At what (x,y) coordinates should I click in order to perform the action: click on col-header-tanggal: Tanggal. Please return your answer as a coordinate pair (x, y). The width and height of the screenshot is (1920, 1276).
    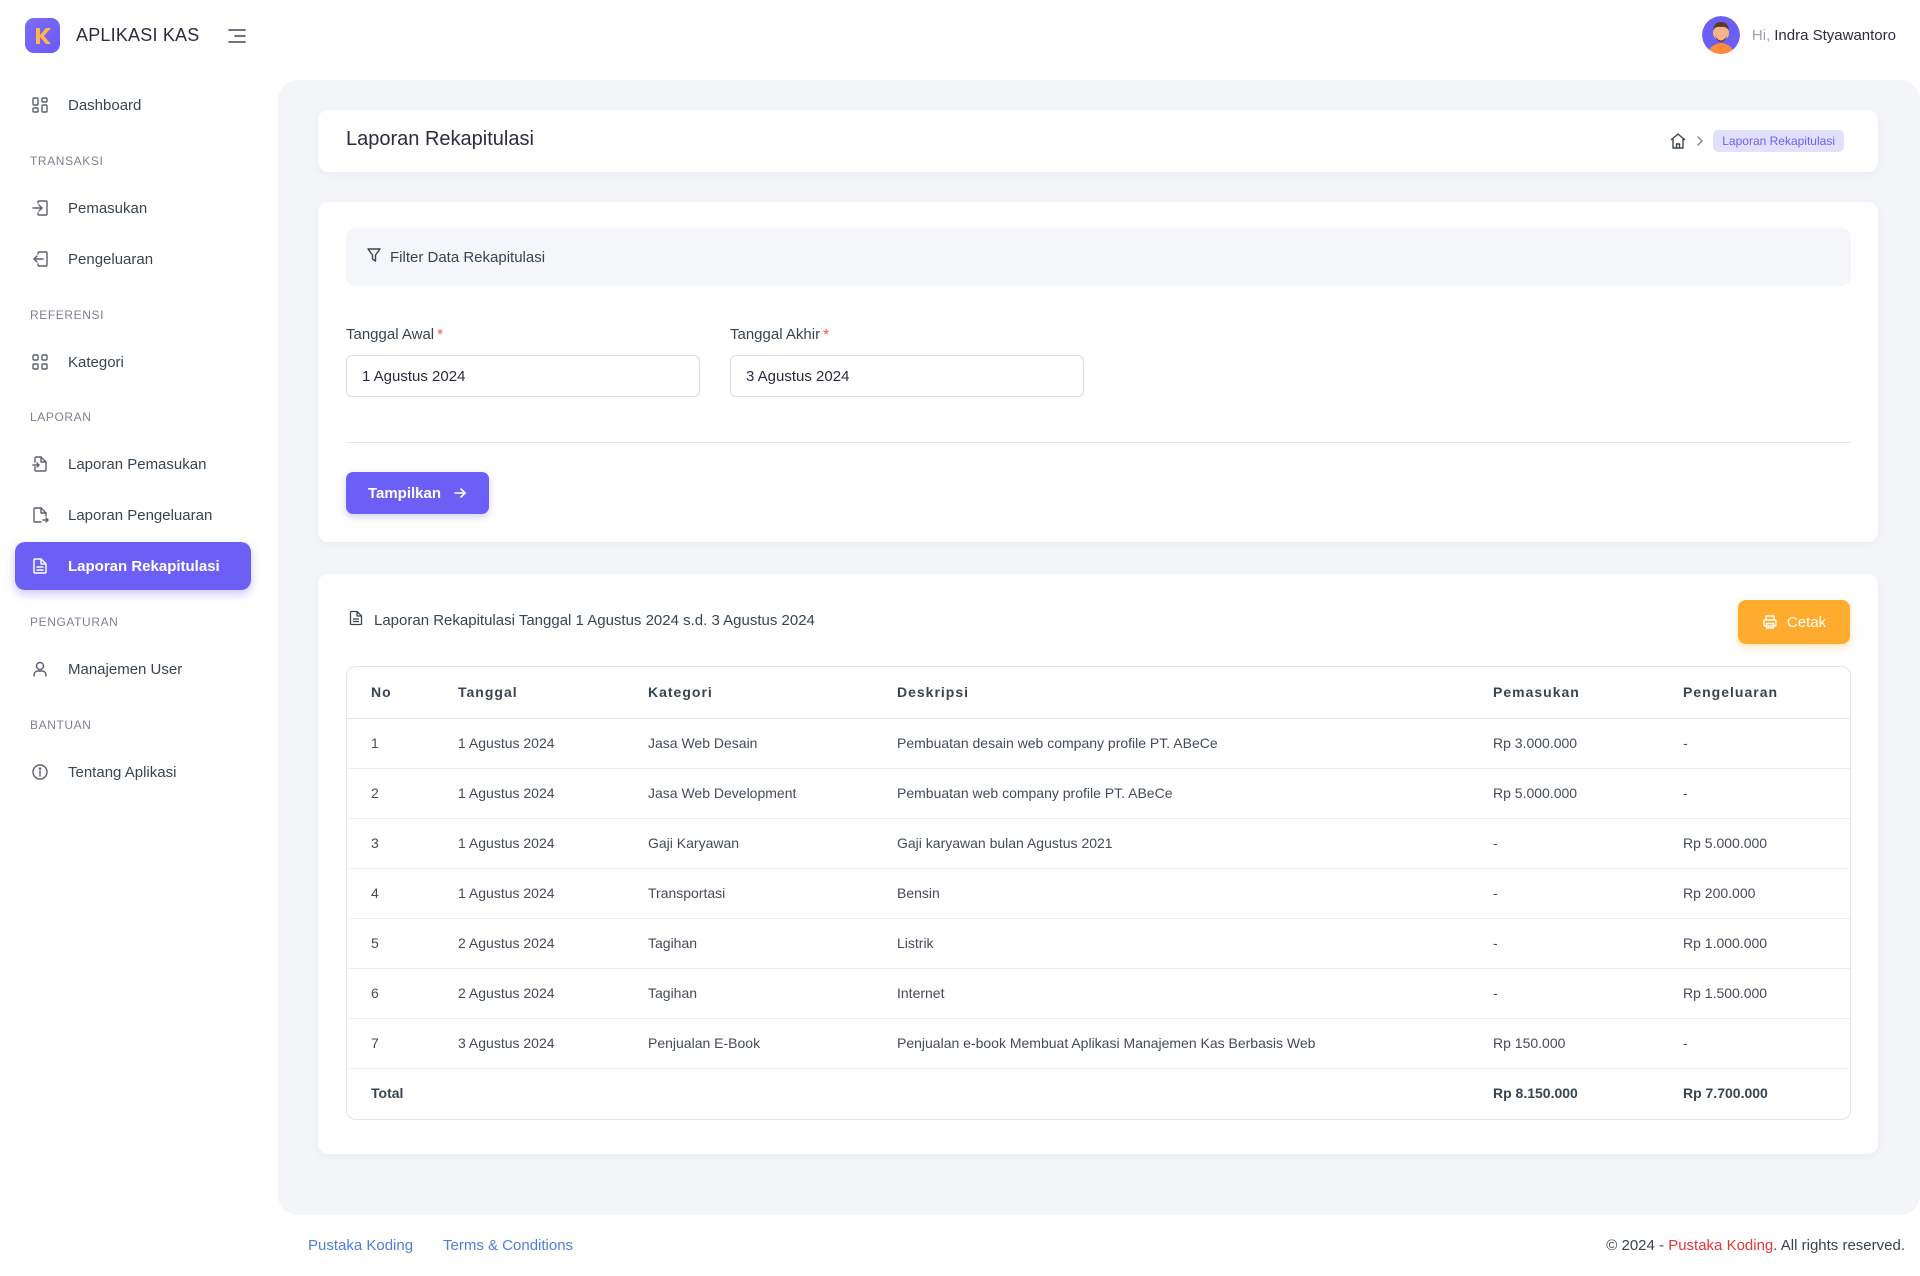
    Looking at the image, I should click on (553, 693).